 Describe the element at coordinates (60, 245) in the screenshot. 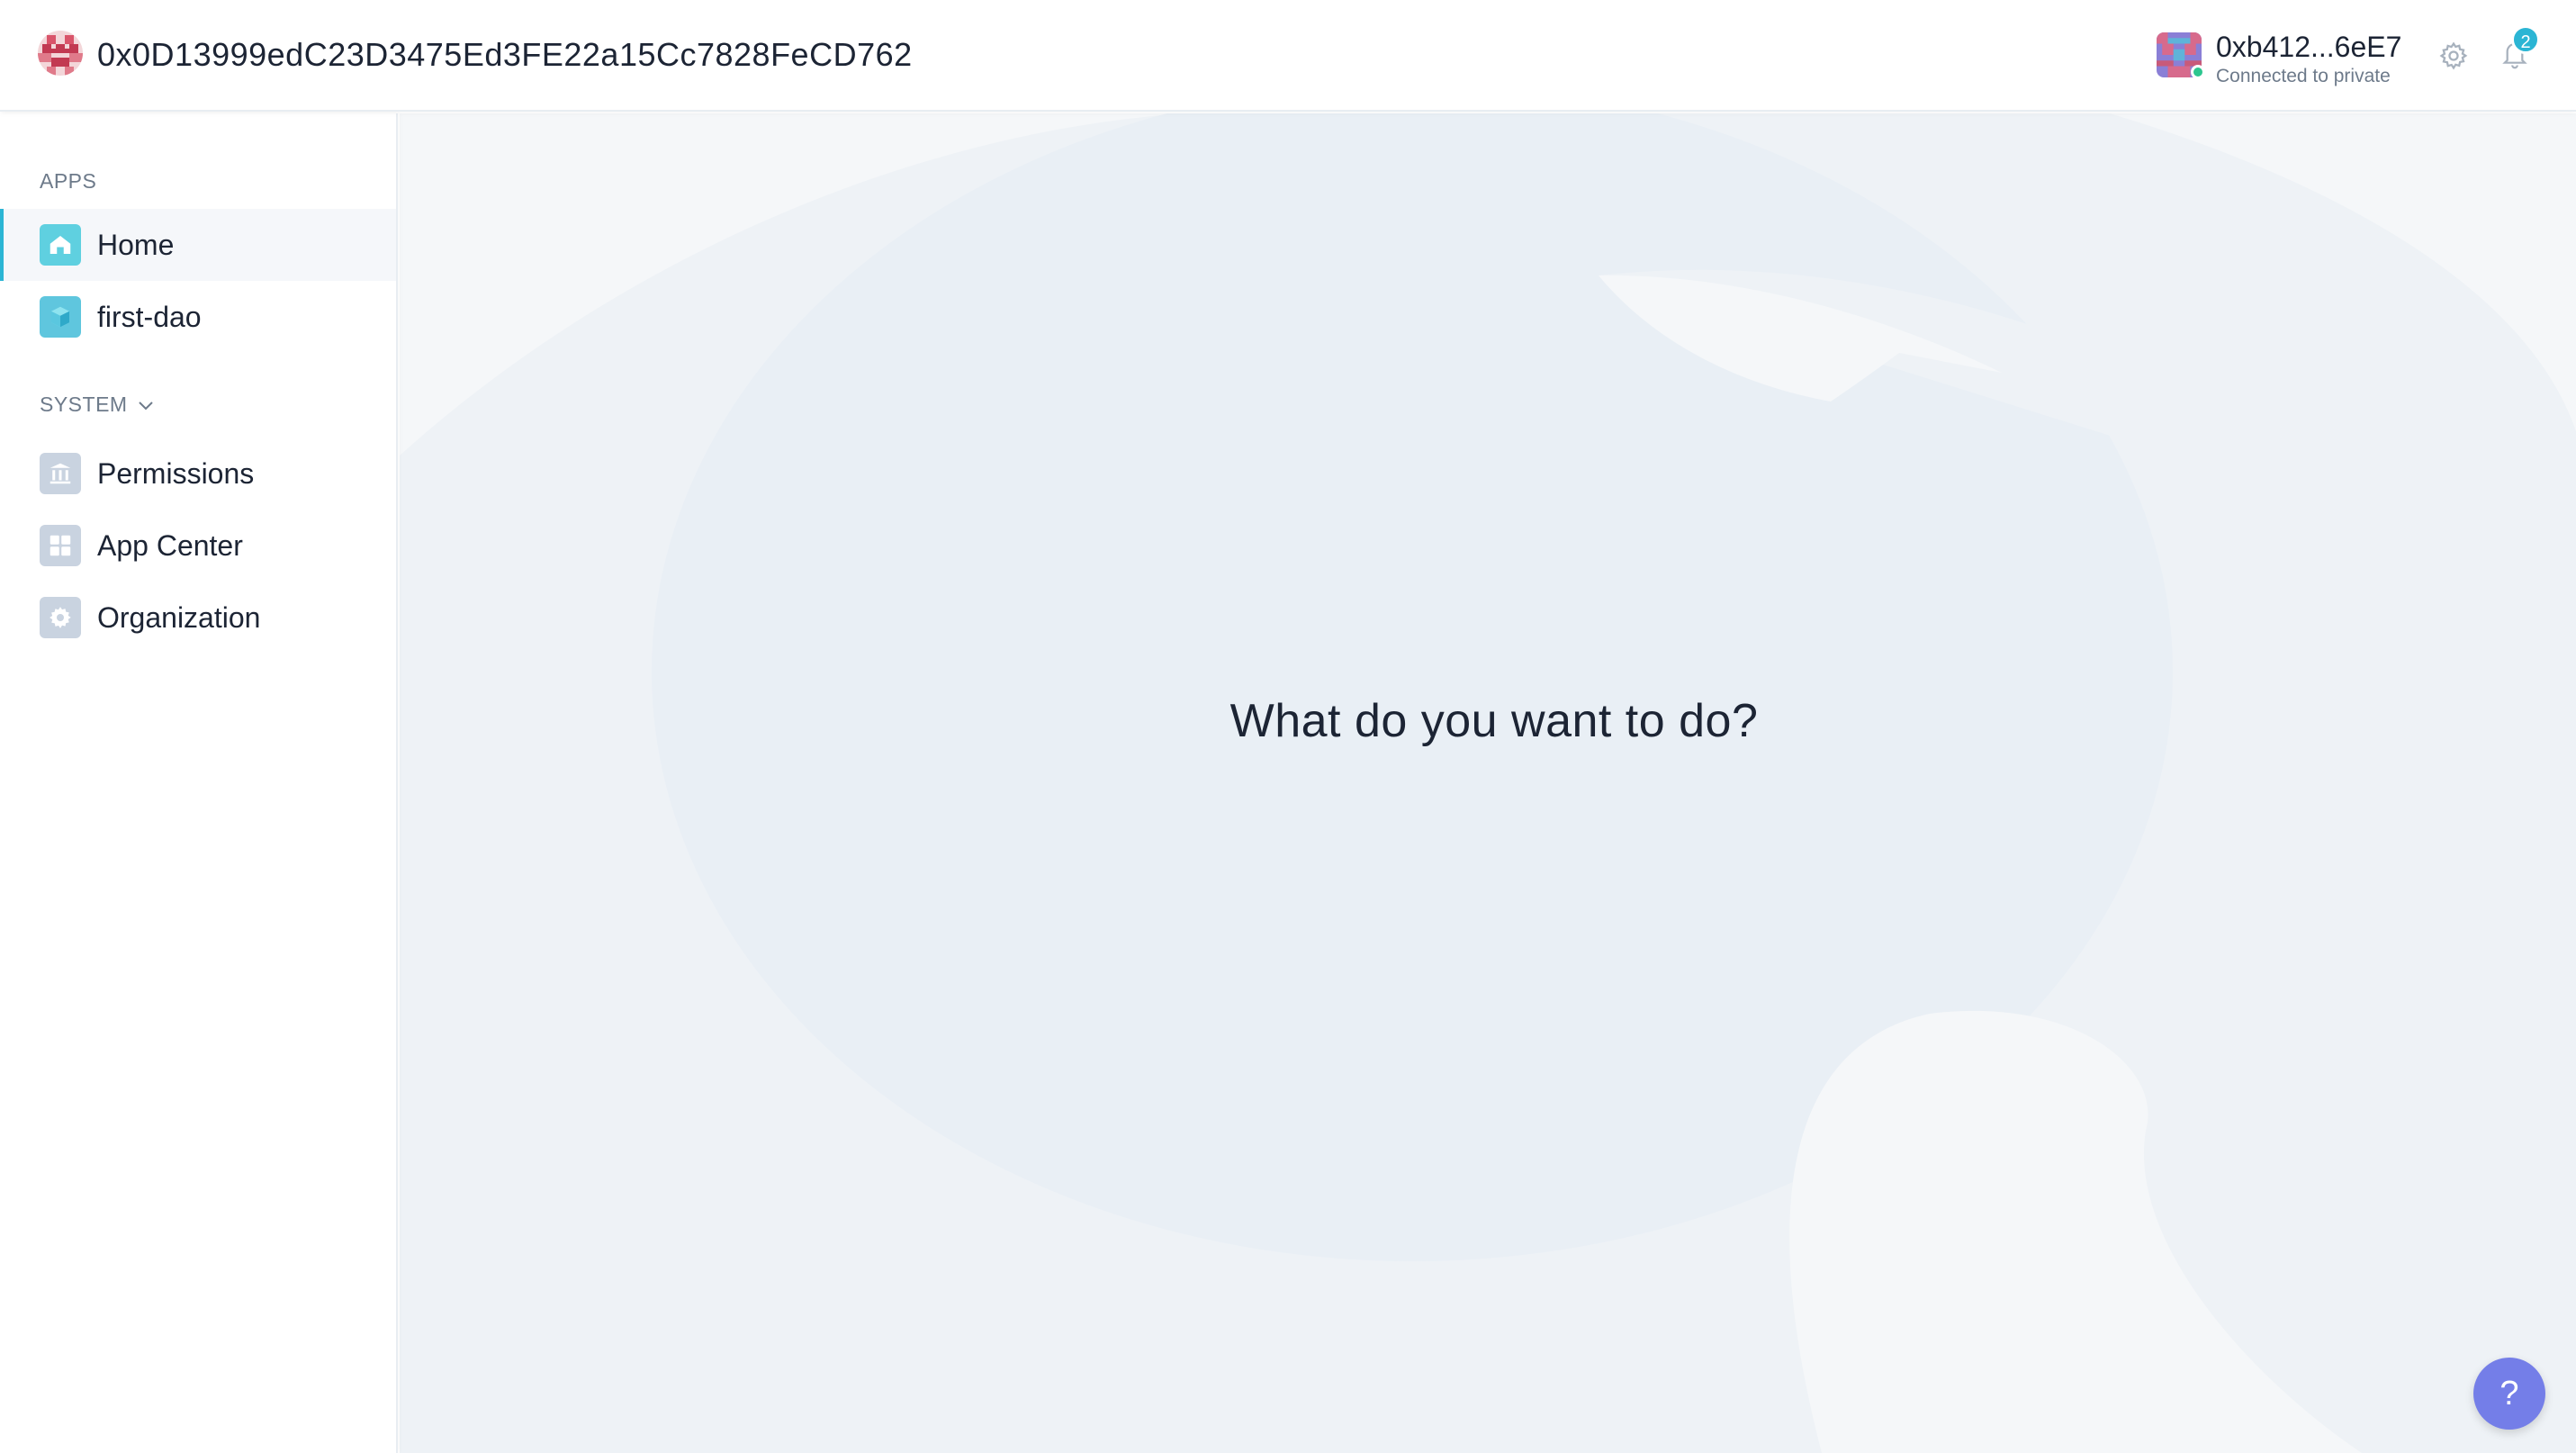

I see `home-icon` at that location.